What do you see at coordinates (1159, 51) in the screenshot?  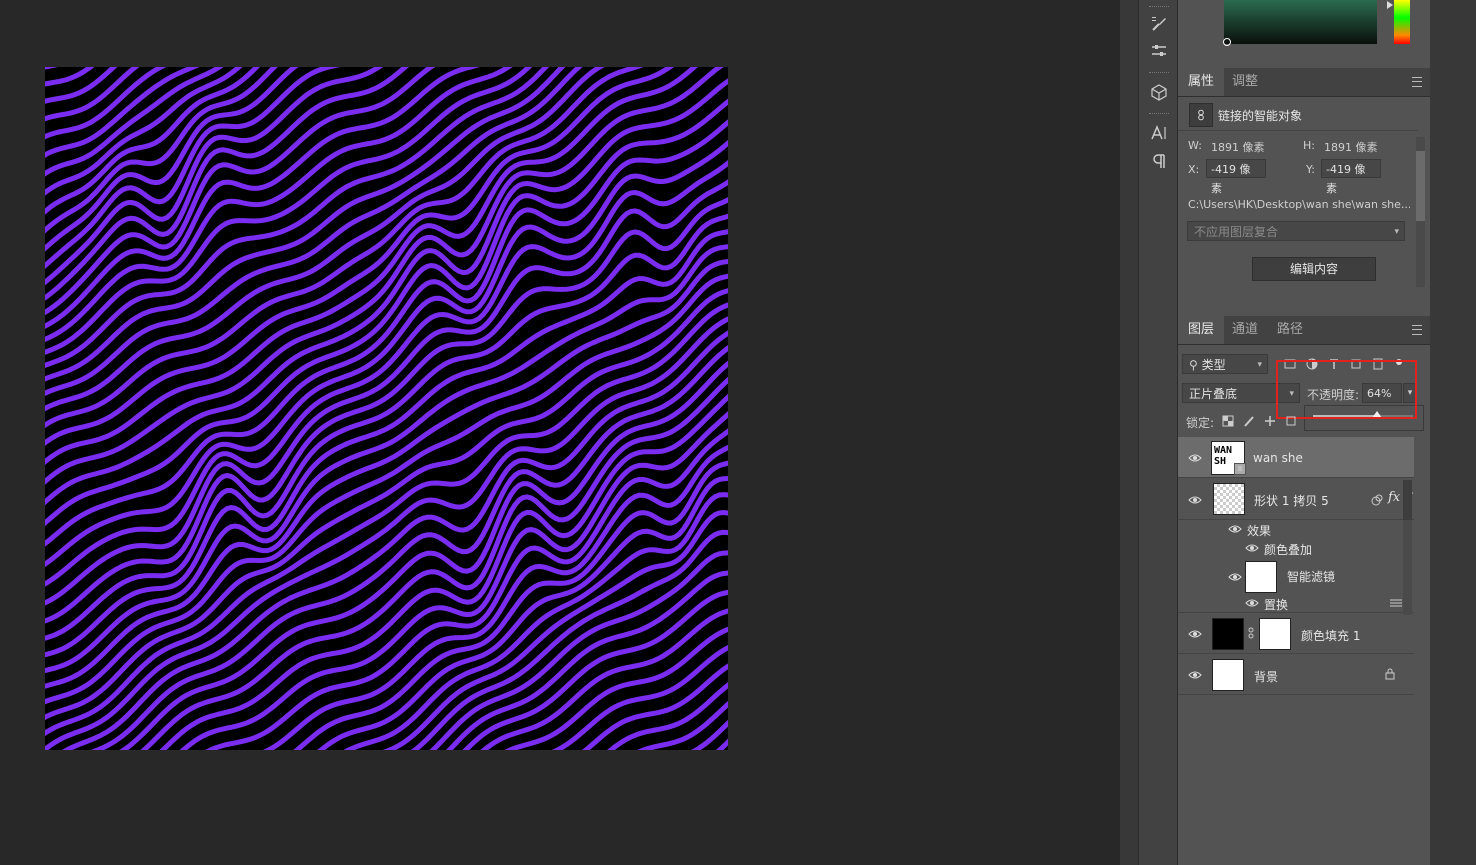 I see `adjustments-icon` at bounding box center [1159, 51].